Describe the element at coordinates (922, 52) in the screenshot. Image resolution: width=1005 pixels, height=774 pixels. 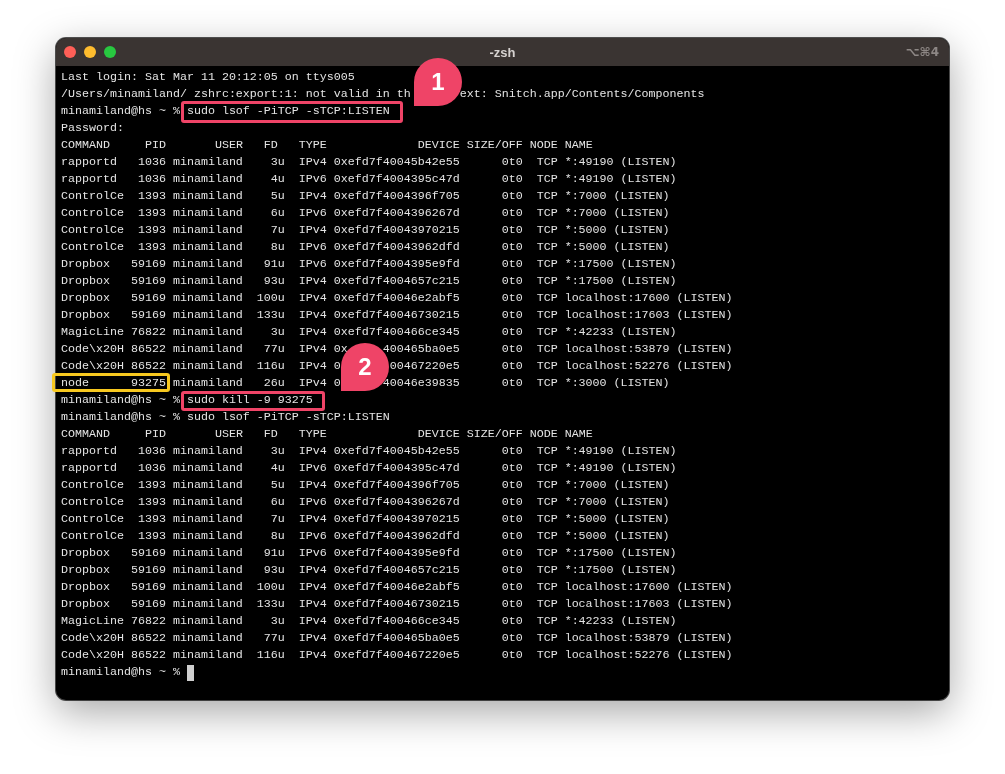
I see `window-shortcut: ⌥⌘4` at that location.